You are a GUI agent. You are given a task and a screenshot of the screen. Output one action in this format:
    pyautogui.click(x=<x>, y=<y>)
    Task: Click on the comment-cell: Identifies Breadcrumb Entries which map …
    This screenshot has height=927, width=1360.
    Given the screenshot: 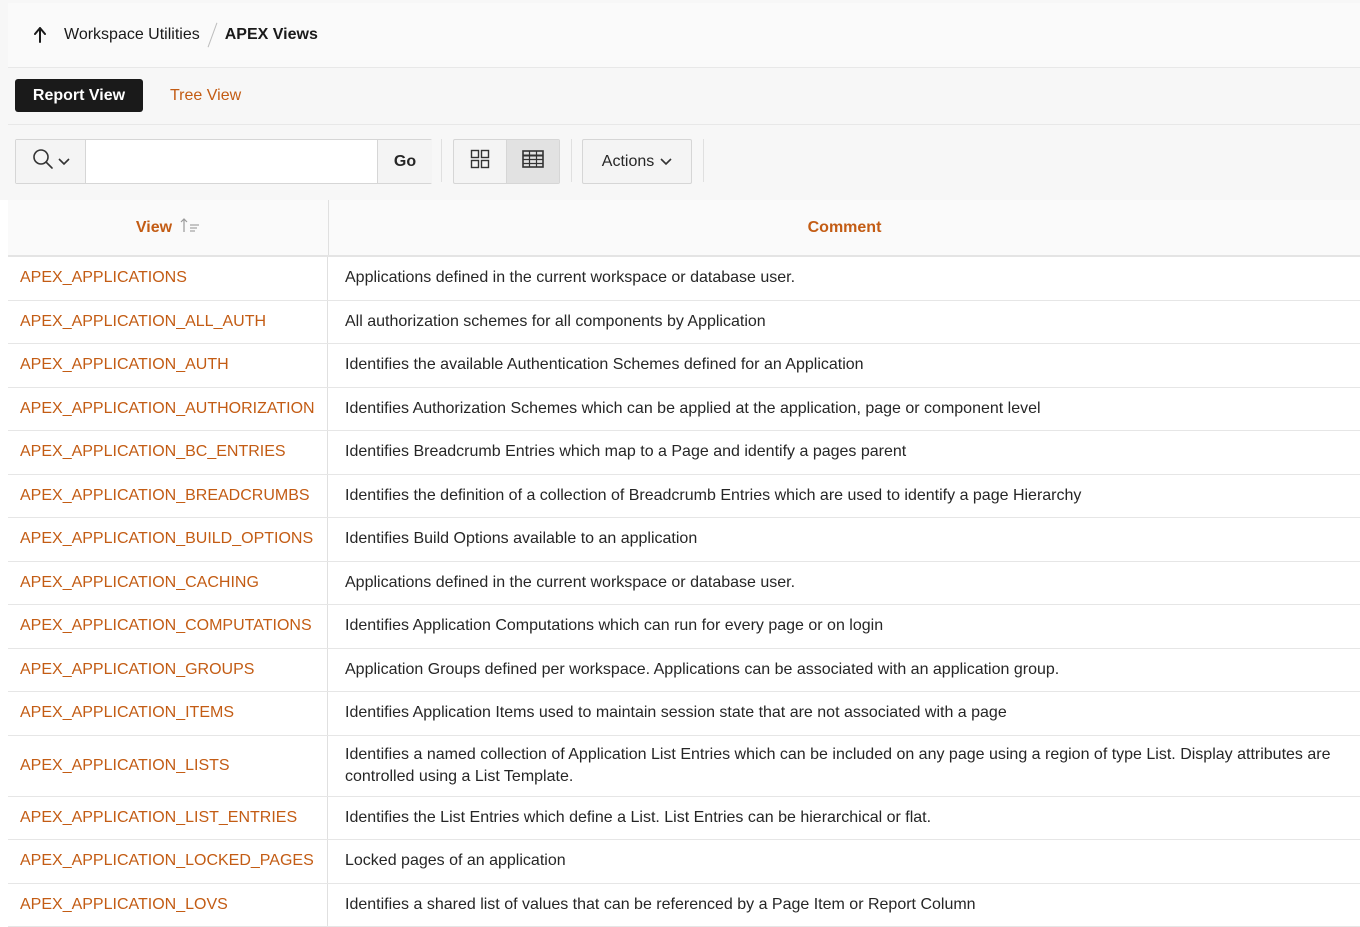 What is the action you would take?
    pyautogui.click(x=844, y=452)
    